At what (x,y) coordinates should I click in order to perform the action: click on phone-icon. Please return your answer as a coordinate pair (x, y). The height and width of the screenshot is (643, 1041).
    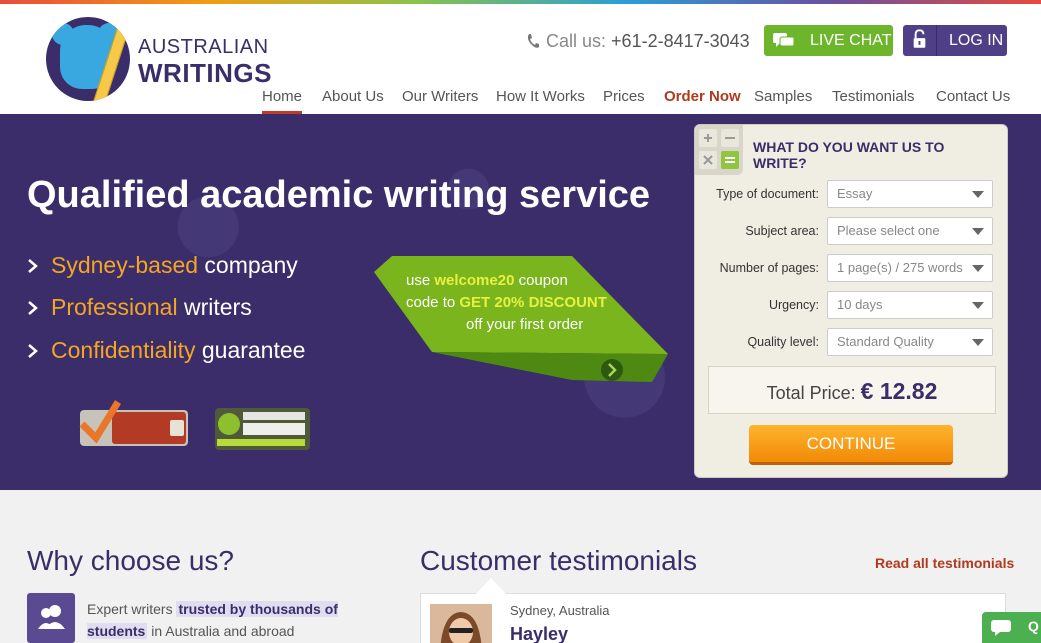
    Looking at the image, I should click on (533, 41).